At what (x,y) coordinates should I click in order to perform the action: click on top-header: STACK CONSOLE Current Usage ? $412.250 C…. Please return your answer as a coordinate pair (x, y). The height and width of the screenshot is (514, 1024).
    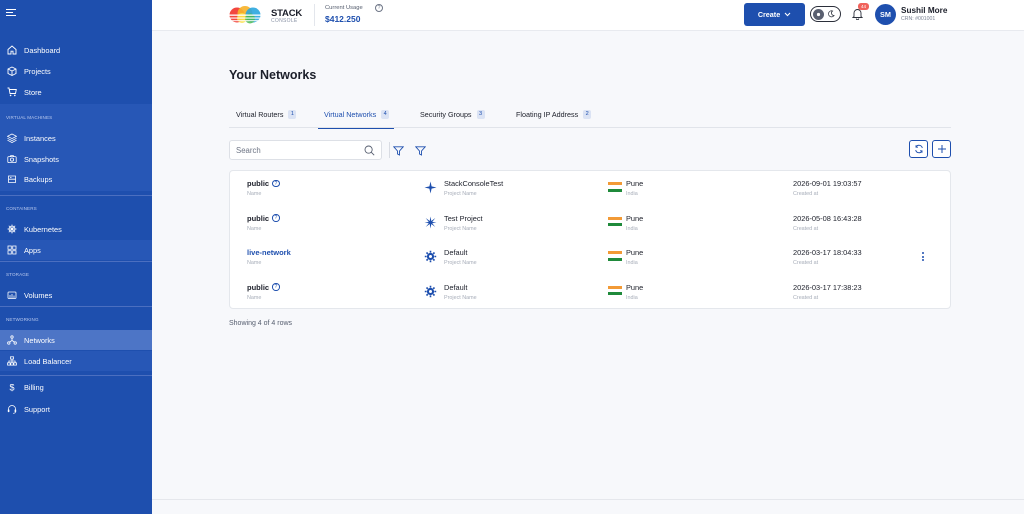
    Looking at the image, I should click on (588, 15).